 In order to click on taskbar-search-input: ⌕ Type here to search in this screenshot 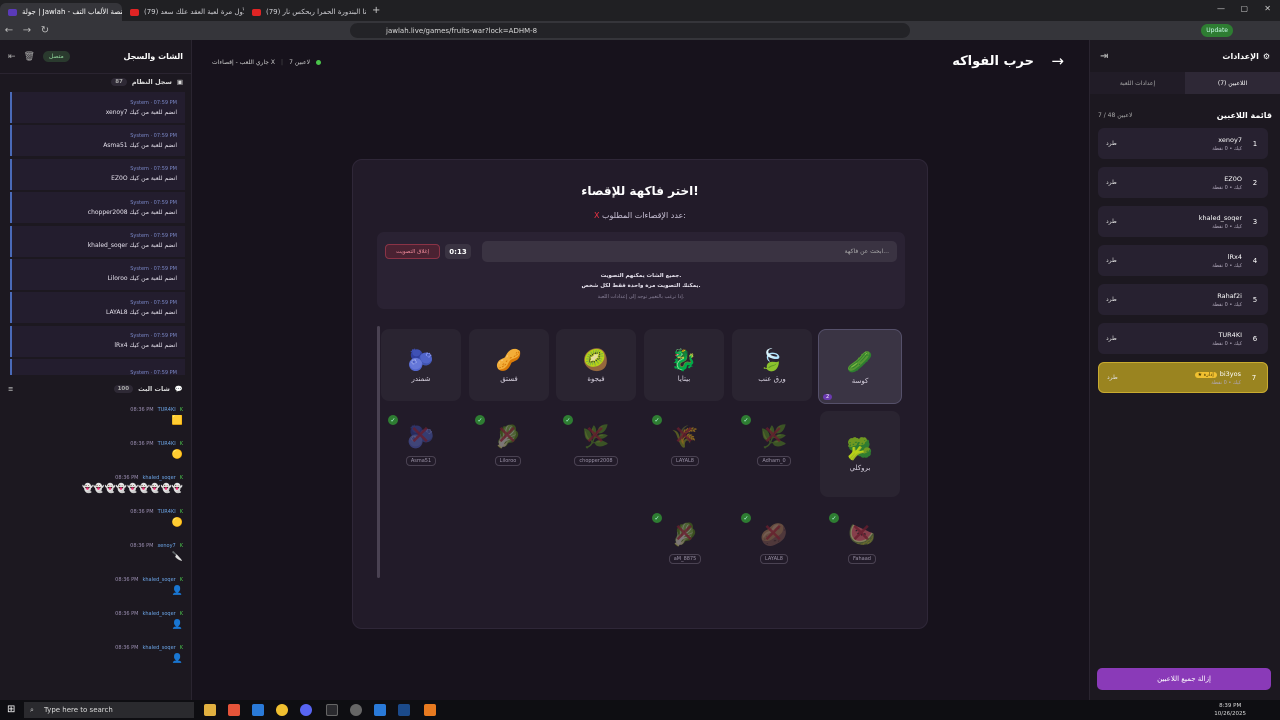, I will do `click(109, 710)`.